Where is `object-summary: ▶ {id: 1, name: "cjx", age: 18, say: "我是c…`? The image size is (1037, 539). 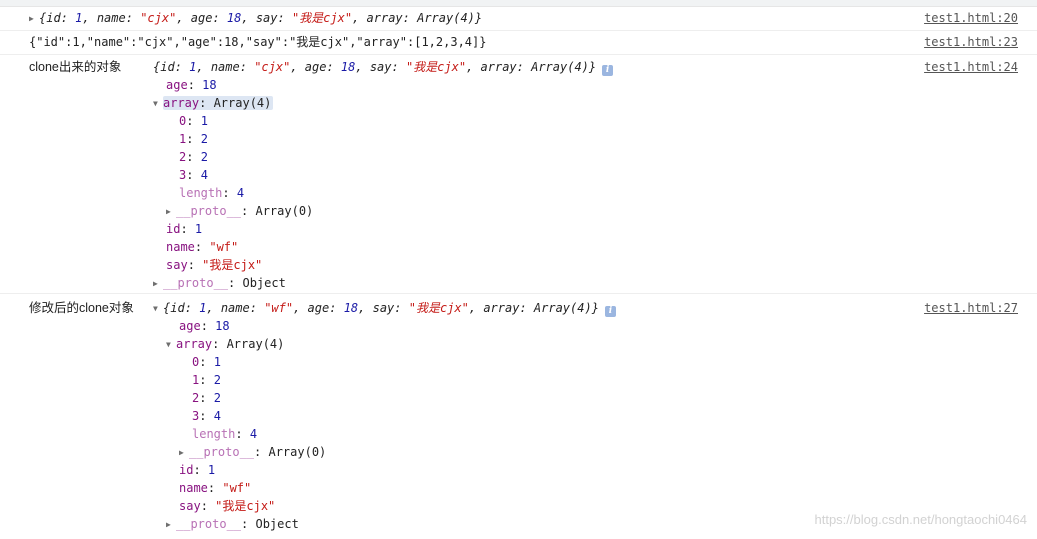
object-summary: ▶ {id: 1, name: "cjx", age: 18, say: "我是c… is located at coordinates (255, 18).